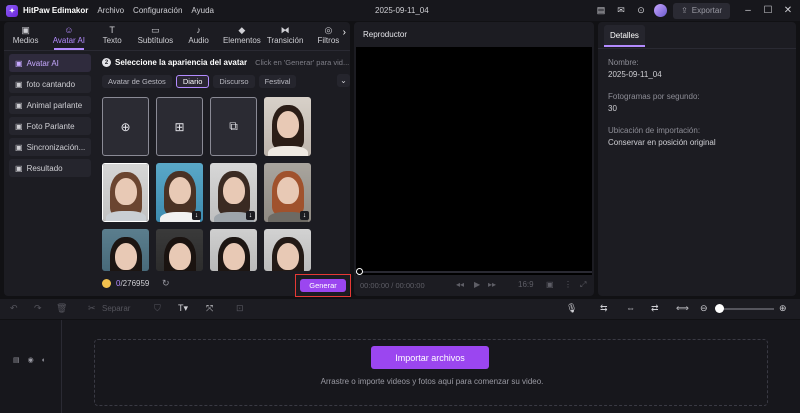 This screenshot has width=800, height=413. I want to click on zoom-in-icon: ⊕, so click(783, 308).